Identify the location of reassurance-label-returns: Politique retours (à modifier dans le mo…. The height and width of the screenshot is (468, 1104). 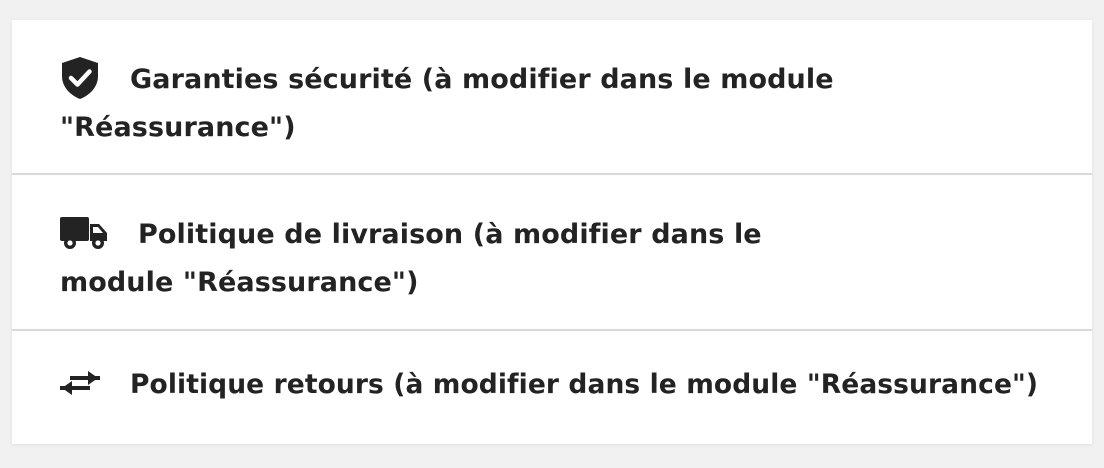
(584, 384).